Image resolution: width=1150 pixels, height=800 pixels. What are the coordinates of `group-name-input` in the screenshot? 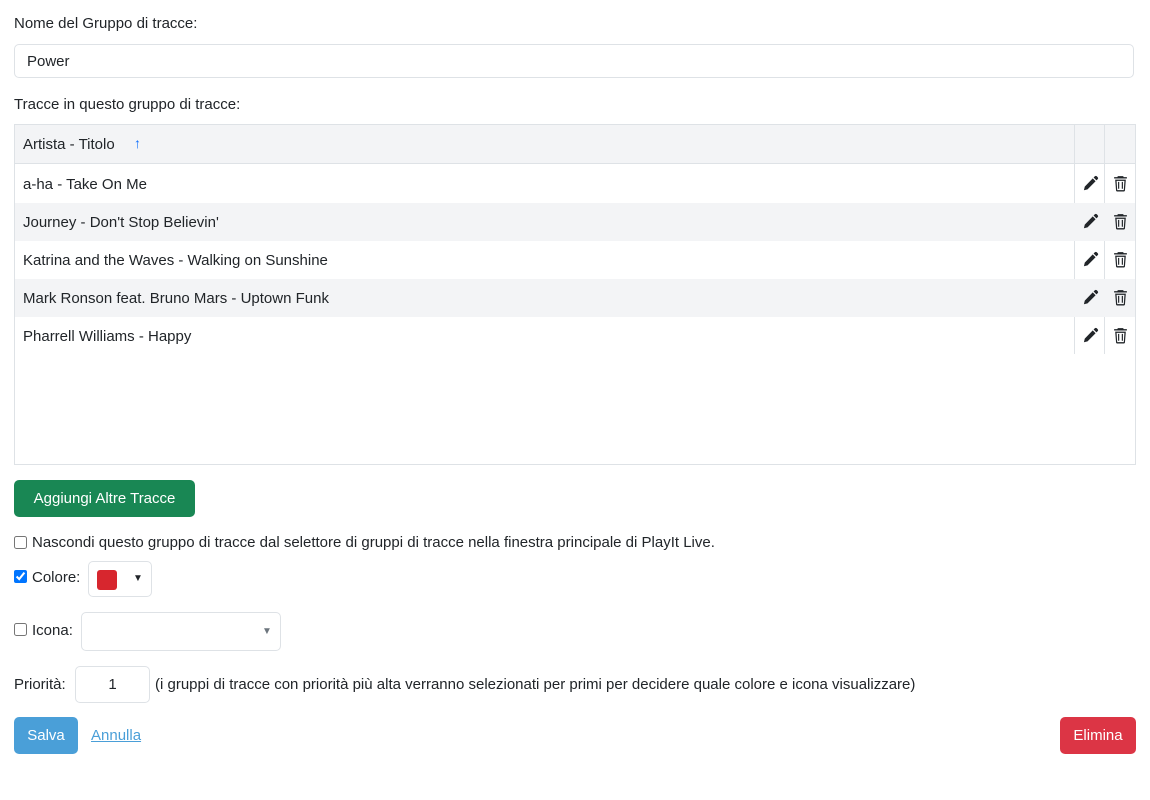 It's located at (574, 61).